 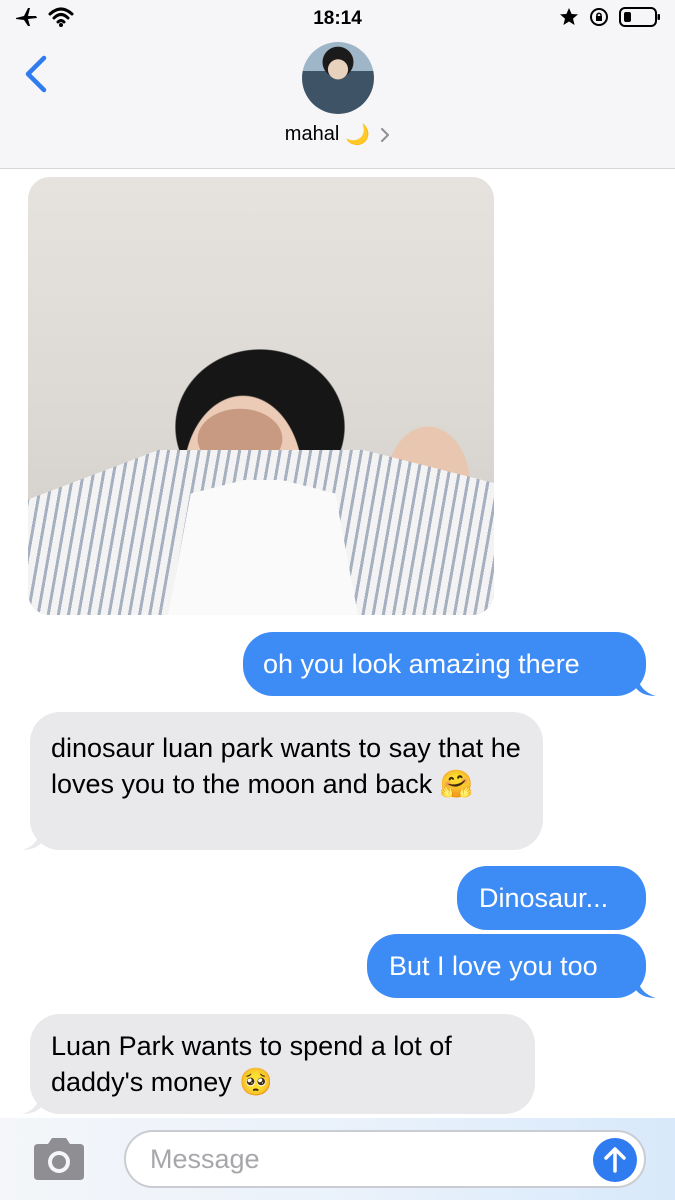 I want to click on send-button, so click(x=615, y=1160).